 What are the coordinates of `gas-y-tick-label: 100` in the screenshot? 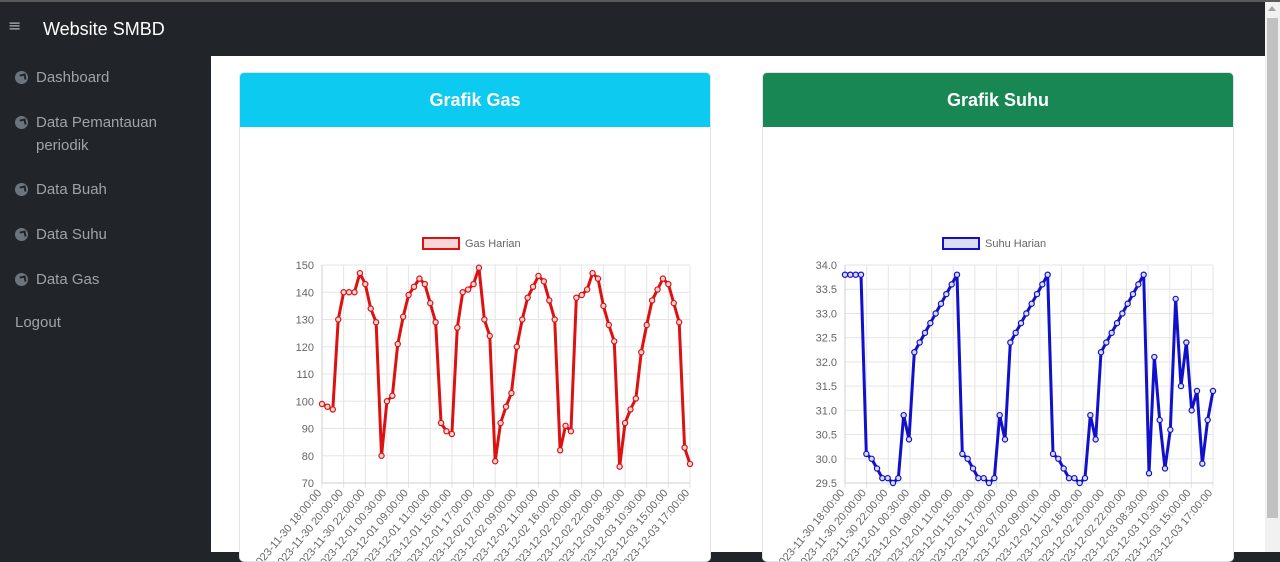 It's located at (305, 402).